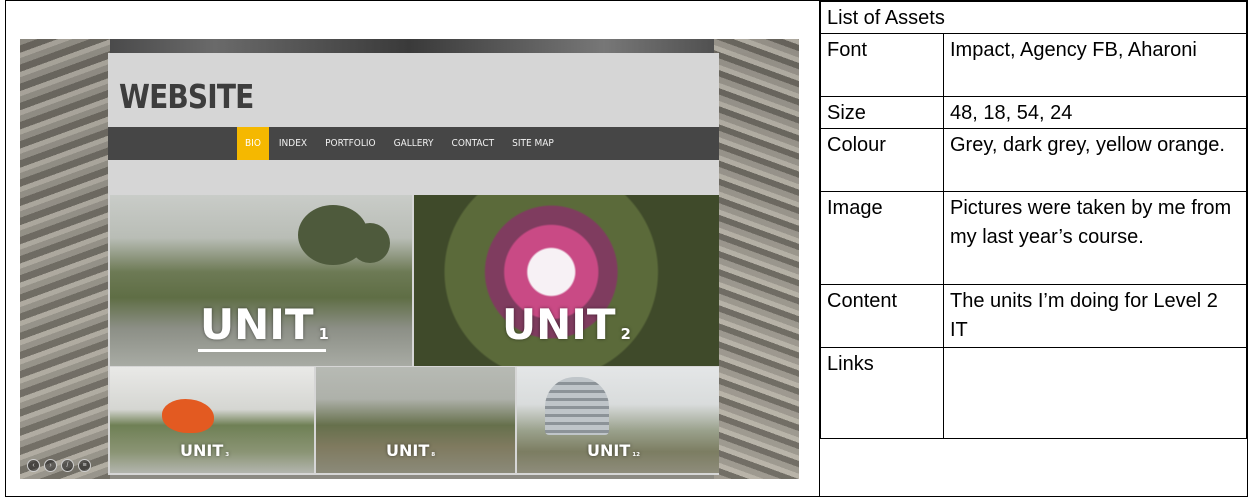 This screenshot has width=1254, height=498. I want to click on unit-1-label: UNIT 1, so click(264, 324).